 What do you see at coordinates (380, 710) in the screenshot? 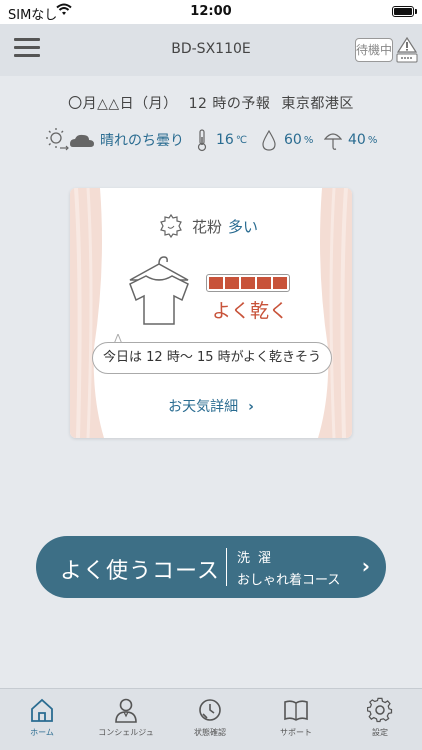
I see `gear-icon` at bounding box center [380, 710].